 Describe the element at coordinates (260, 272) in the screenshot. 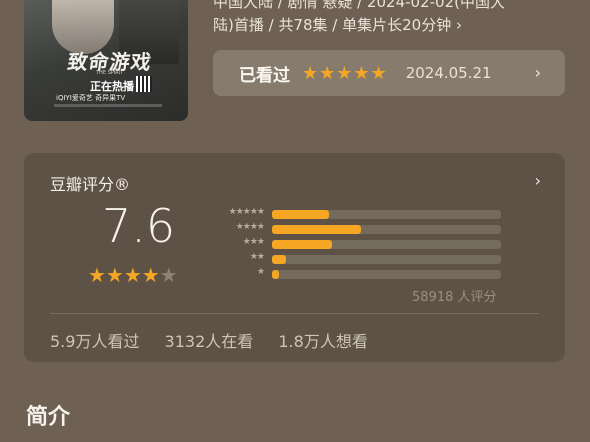

I see `histogram-star-label: ★` at that location.